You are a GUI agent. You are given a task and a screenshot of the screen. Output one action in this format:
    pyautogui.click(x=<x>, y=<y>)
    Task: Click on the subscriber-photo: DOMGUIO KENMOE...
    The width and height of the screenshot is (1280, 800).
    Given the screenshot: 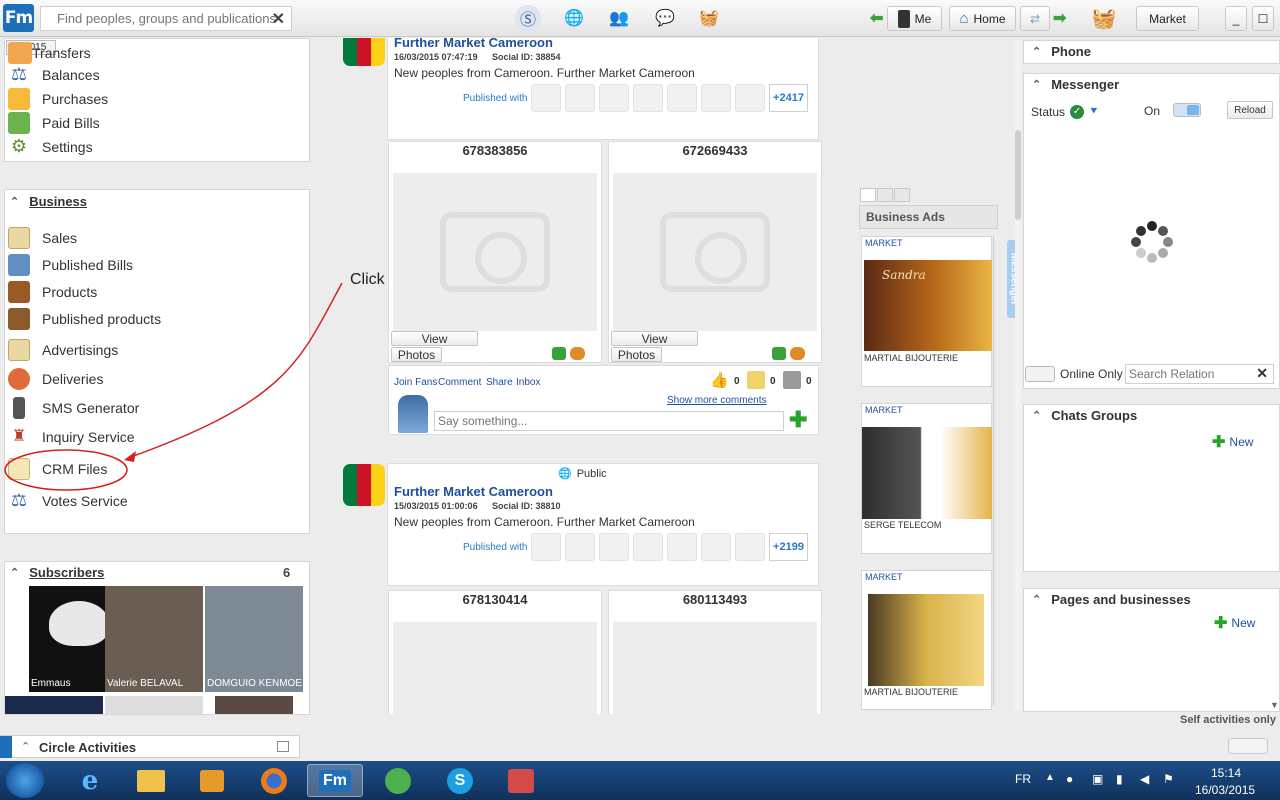 What is the action you would take?
    pyautogui.click(x=257, y=639)
    